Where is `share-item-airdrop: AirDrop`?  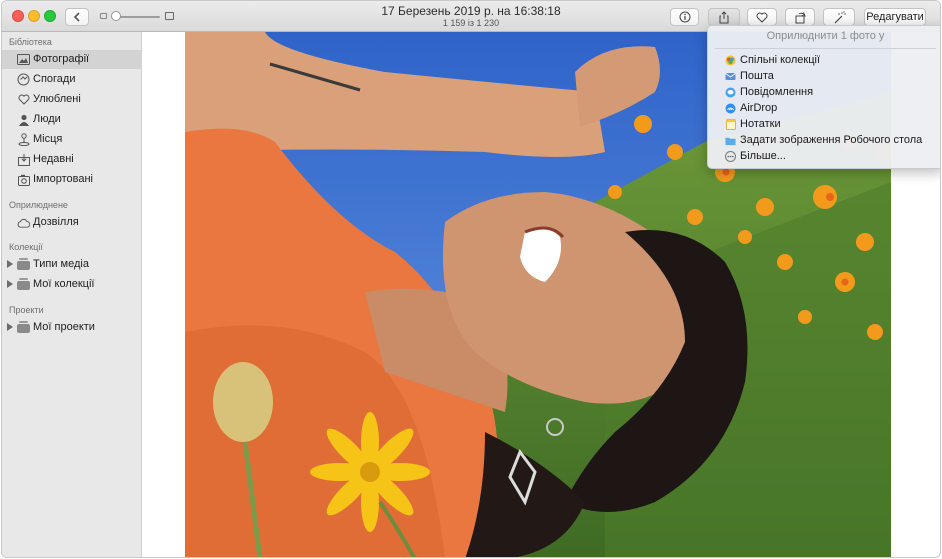
share-item-airdrop: AirDrop is located at coordinates (824, 108).